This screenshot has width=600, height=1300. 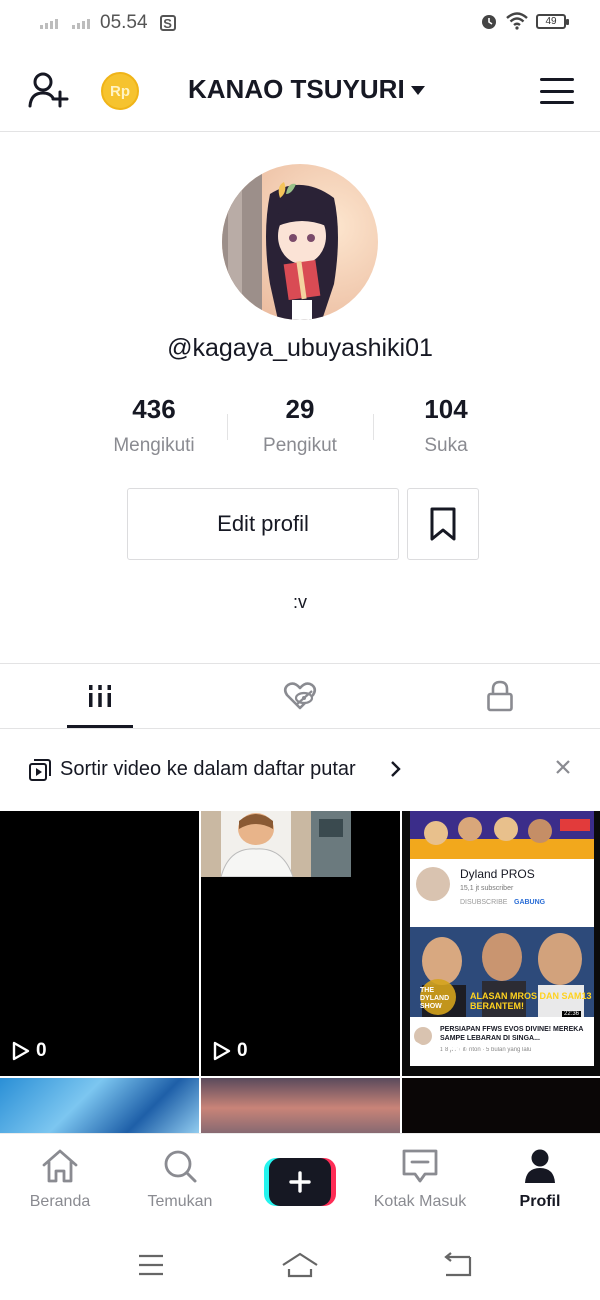 I want to click on profile-icon, so click(x=540, y=1166).